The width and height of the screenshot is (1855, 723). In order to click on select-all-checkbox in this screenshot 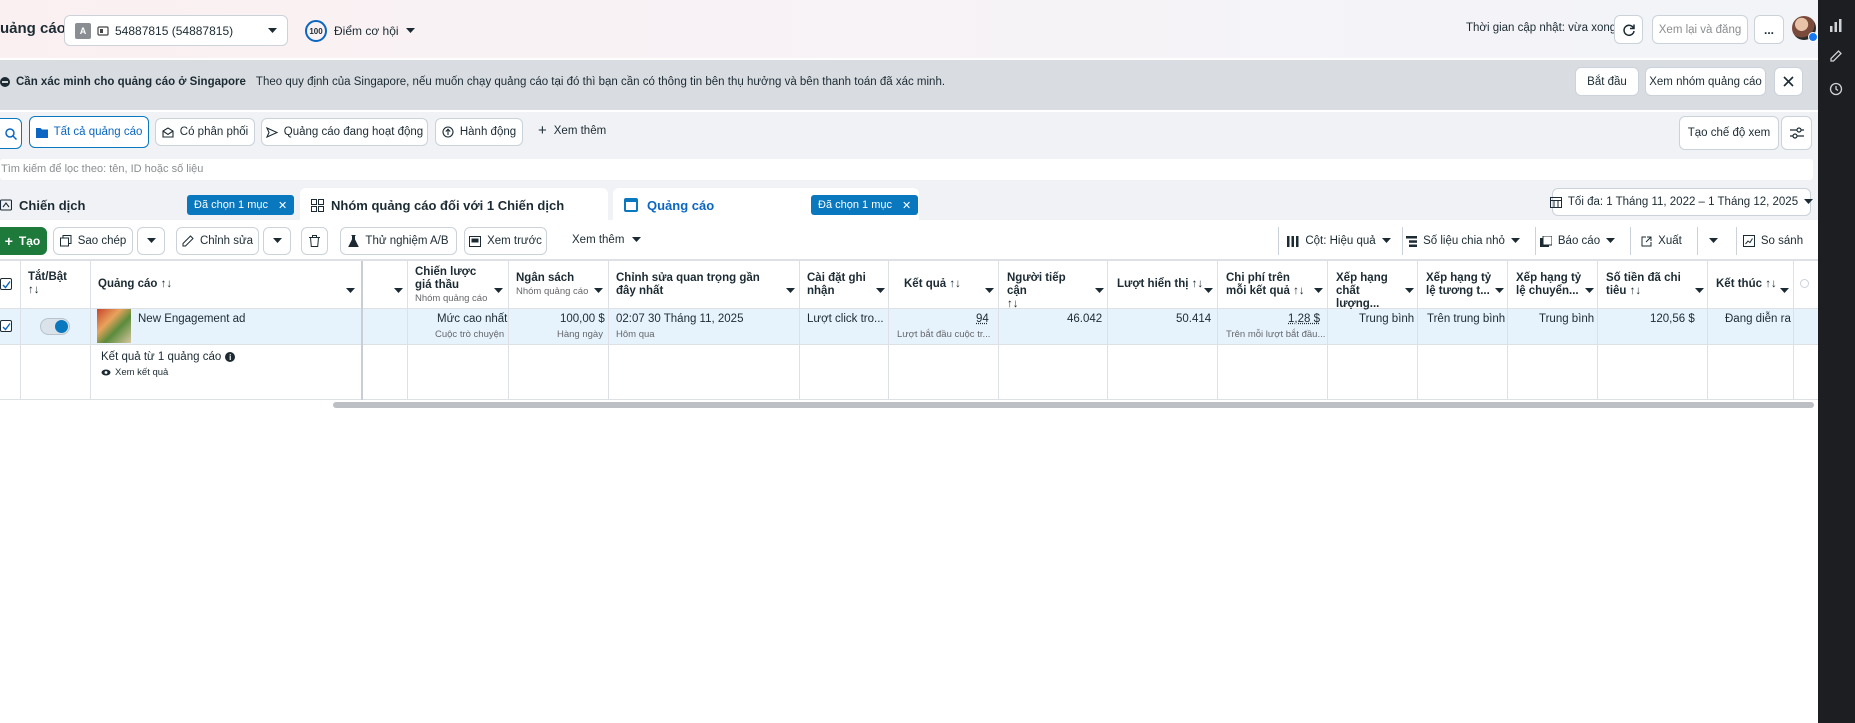, I will do `click(6, 284)`.